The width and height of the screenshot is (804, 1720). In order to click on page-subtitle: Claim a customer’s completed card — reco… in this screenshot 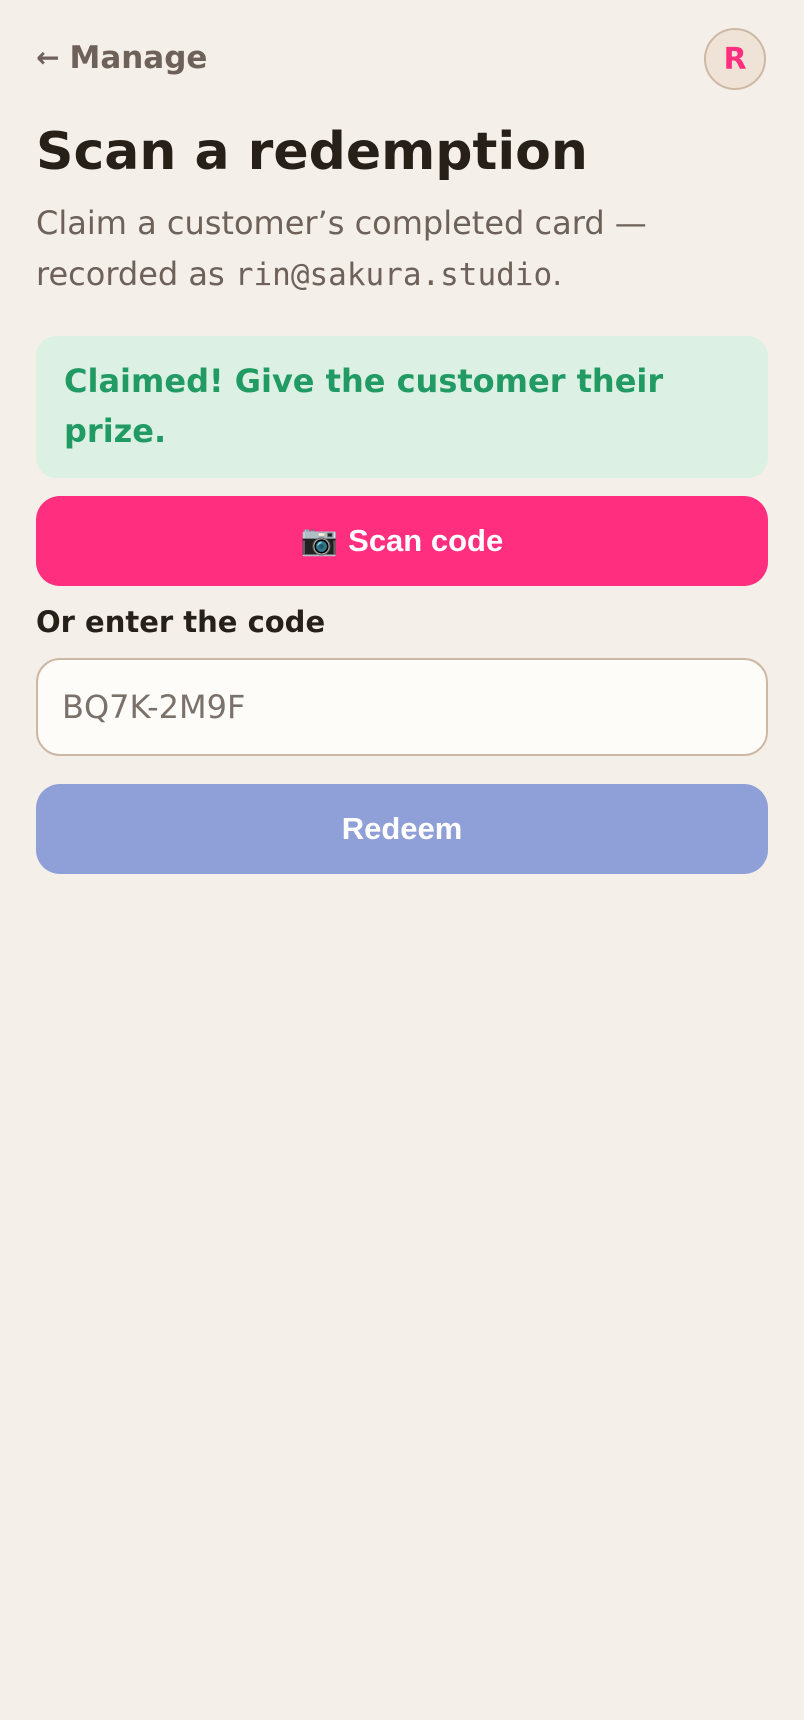, I will do `click(396, 249)`.